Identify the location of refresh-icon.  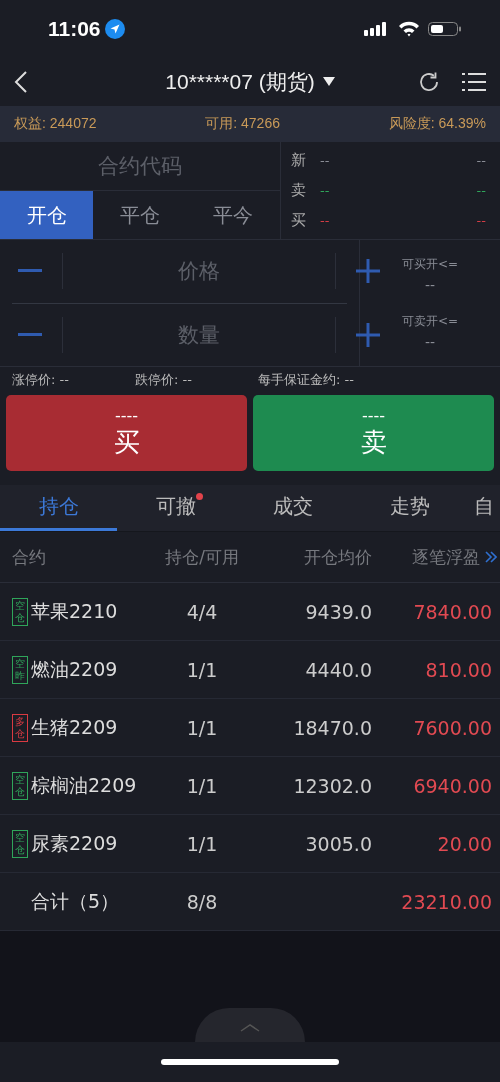
(429, 82).